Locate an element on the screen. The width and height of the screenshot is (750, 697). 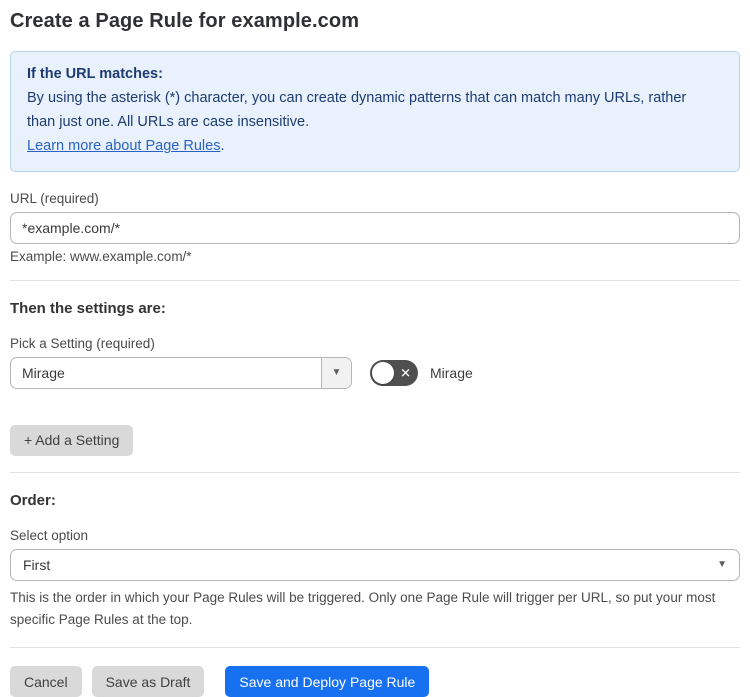
setting-dropdown-value: Mirage is located at coordinates (43, 372).